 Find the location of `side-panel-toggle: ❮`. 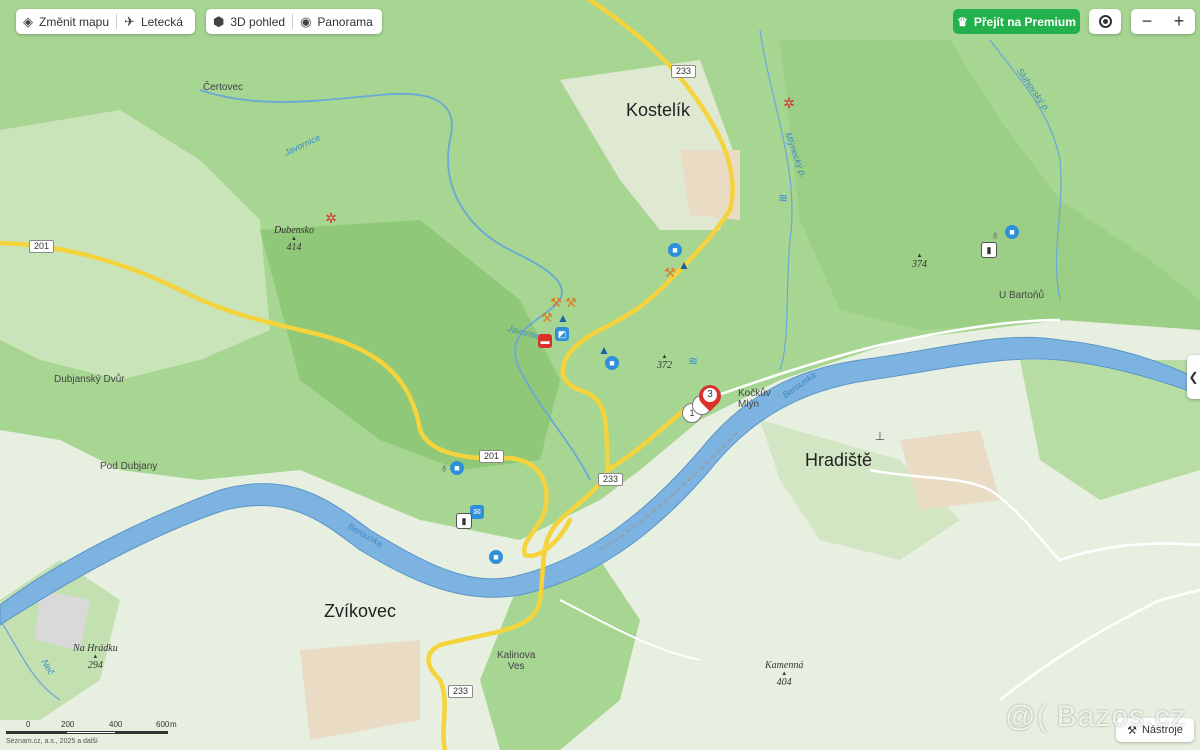

side-panel-toggle: ❮ is located at coordinates (1193, 377).